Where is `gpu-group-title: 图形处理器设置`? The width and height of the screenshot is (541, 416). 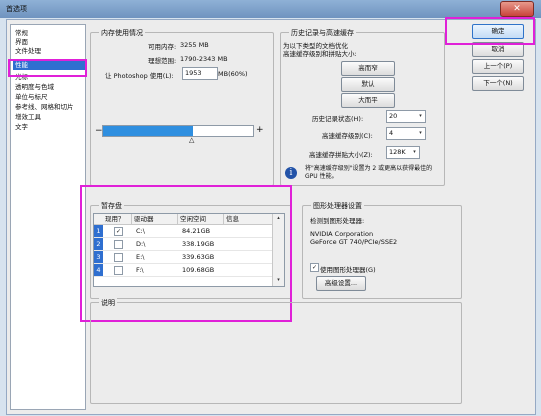
gpu-group-title: 图形处理器设置 is located at coordinates (337, 206).